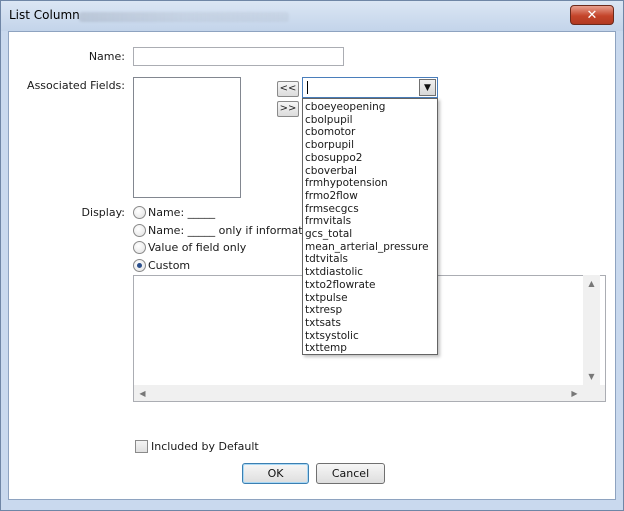  I want to click on window-title: List Column, so click(44, 15).